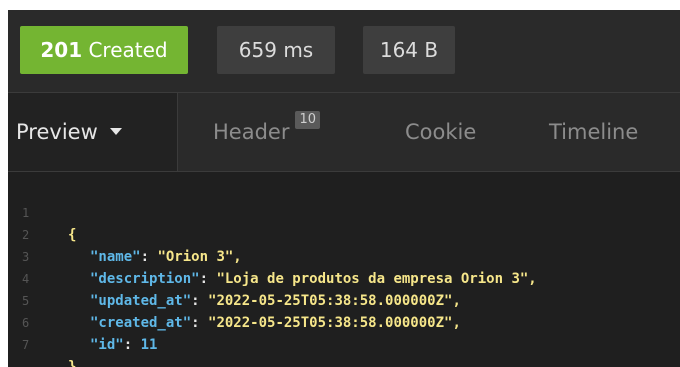  What do you see at coordinates (276, 50) in the screenshot?
I see `response-time-badge: 659 ms` at bounding box center [276, 50].